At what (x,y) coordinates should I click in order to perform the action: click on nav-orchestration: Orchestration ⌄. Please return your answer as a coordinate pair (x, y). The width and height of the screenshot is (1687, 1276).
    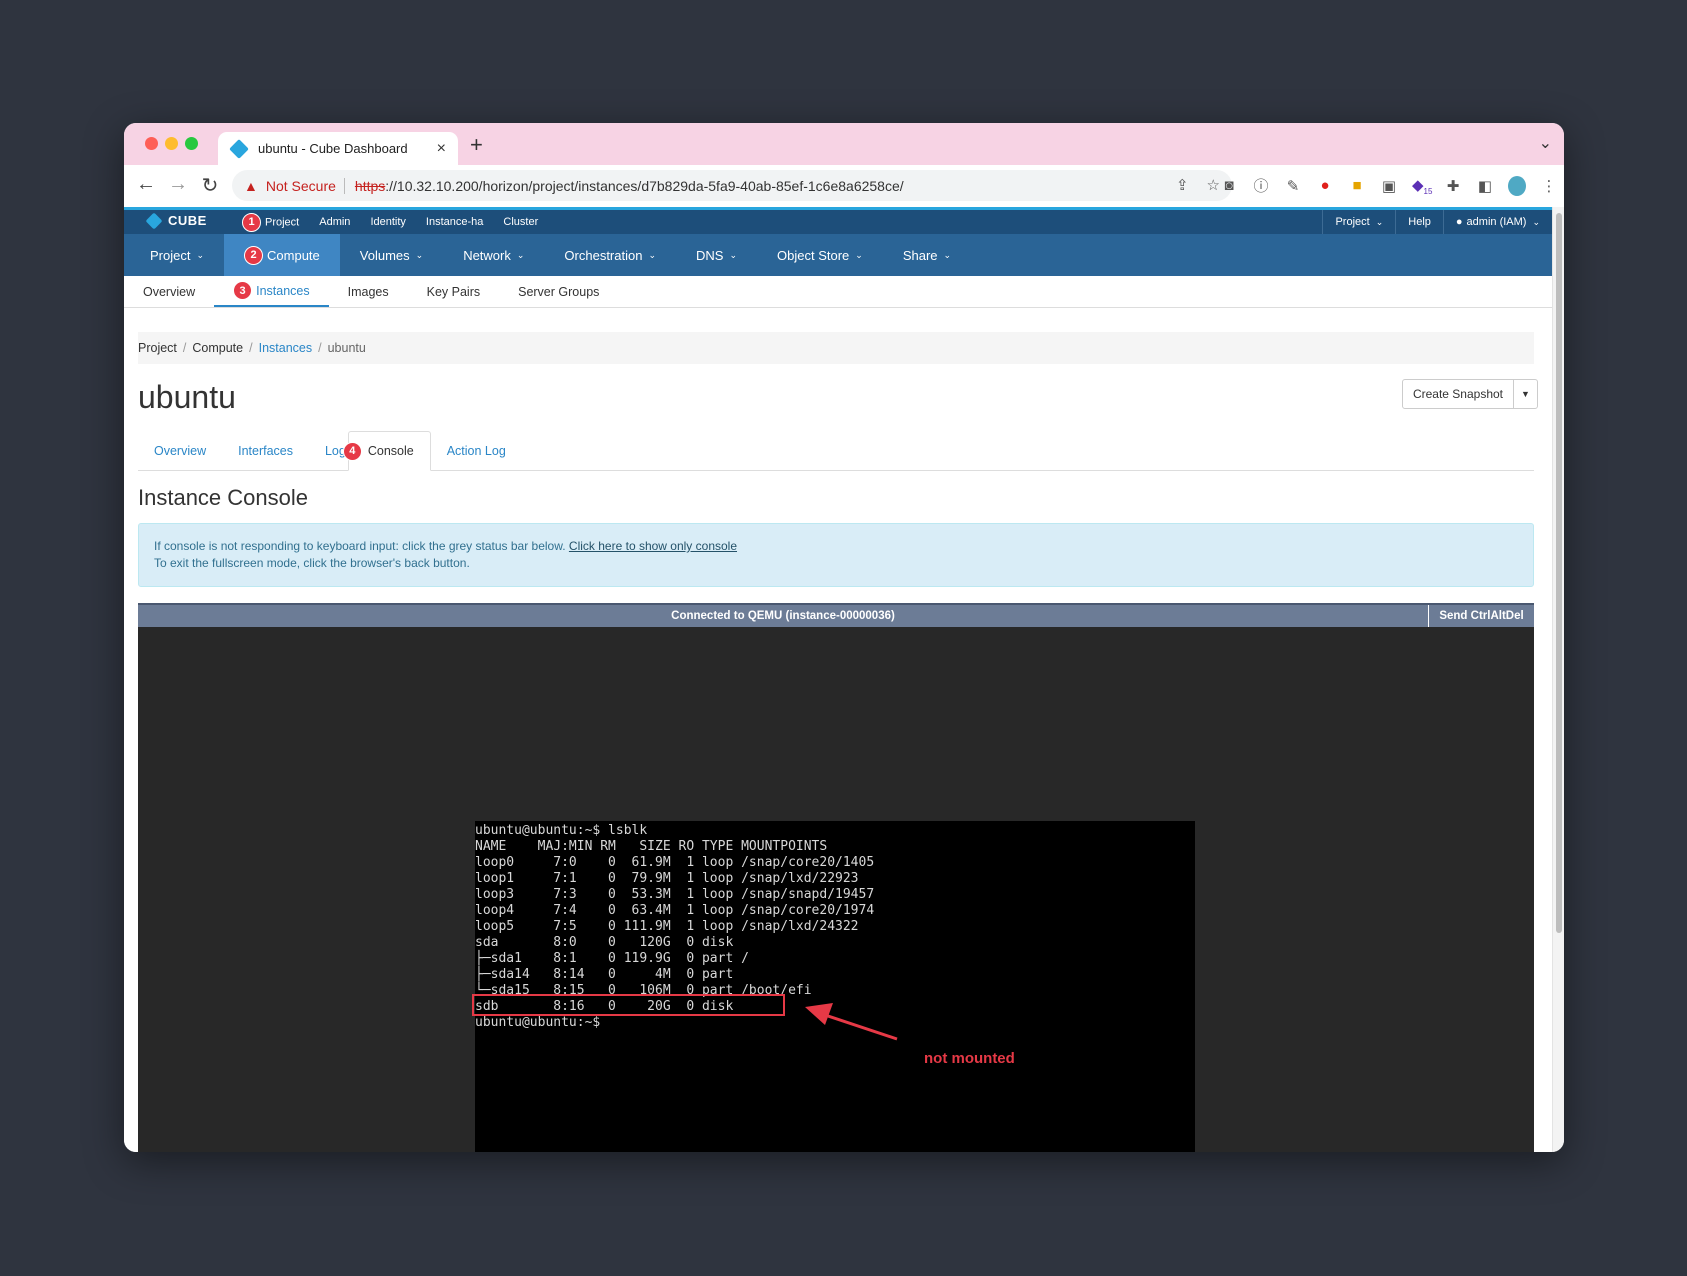
    Looking at the image, I should click on (610, 255).